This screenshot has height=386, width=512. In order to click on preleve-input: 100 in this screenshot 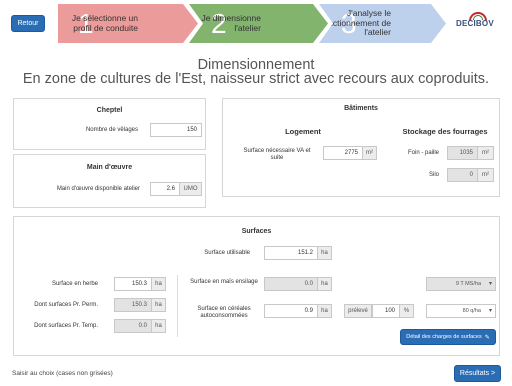, I will do `click(386, 311)`.